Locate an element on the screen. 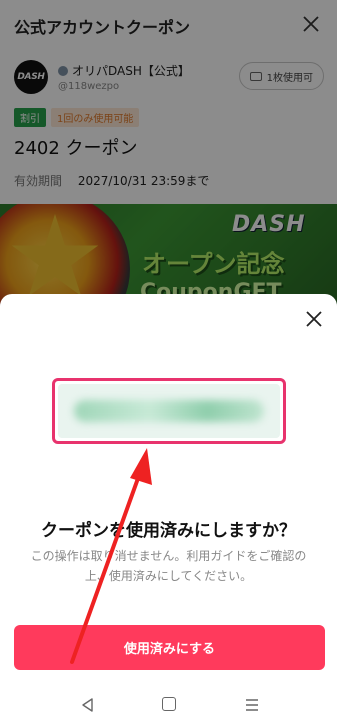 The width and height of the screenshot is (337, 725). nav-menu-icon is located at coordinates (252, 705).